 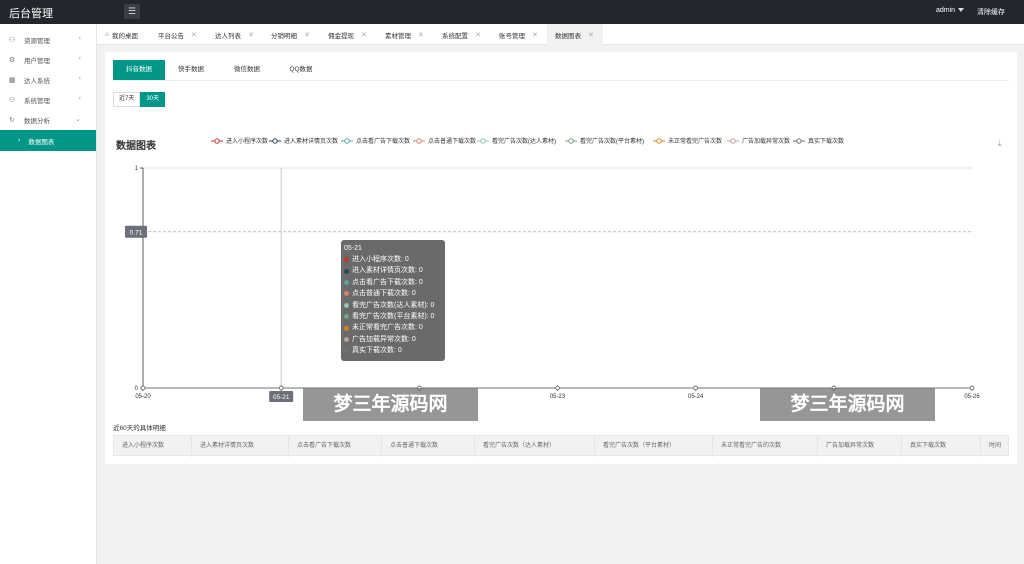 What do you see at coordinates (393, 293) in the screenshot?
I see `tooltip-row: 点击普通下载次数: 0` at bounding box center [393, 293].